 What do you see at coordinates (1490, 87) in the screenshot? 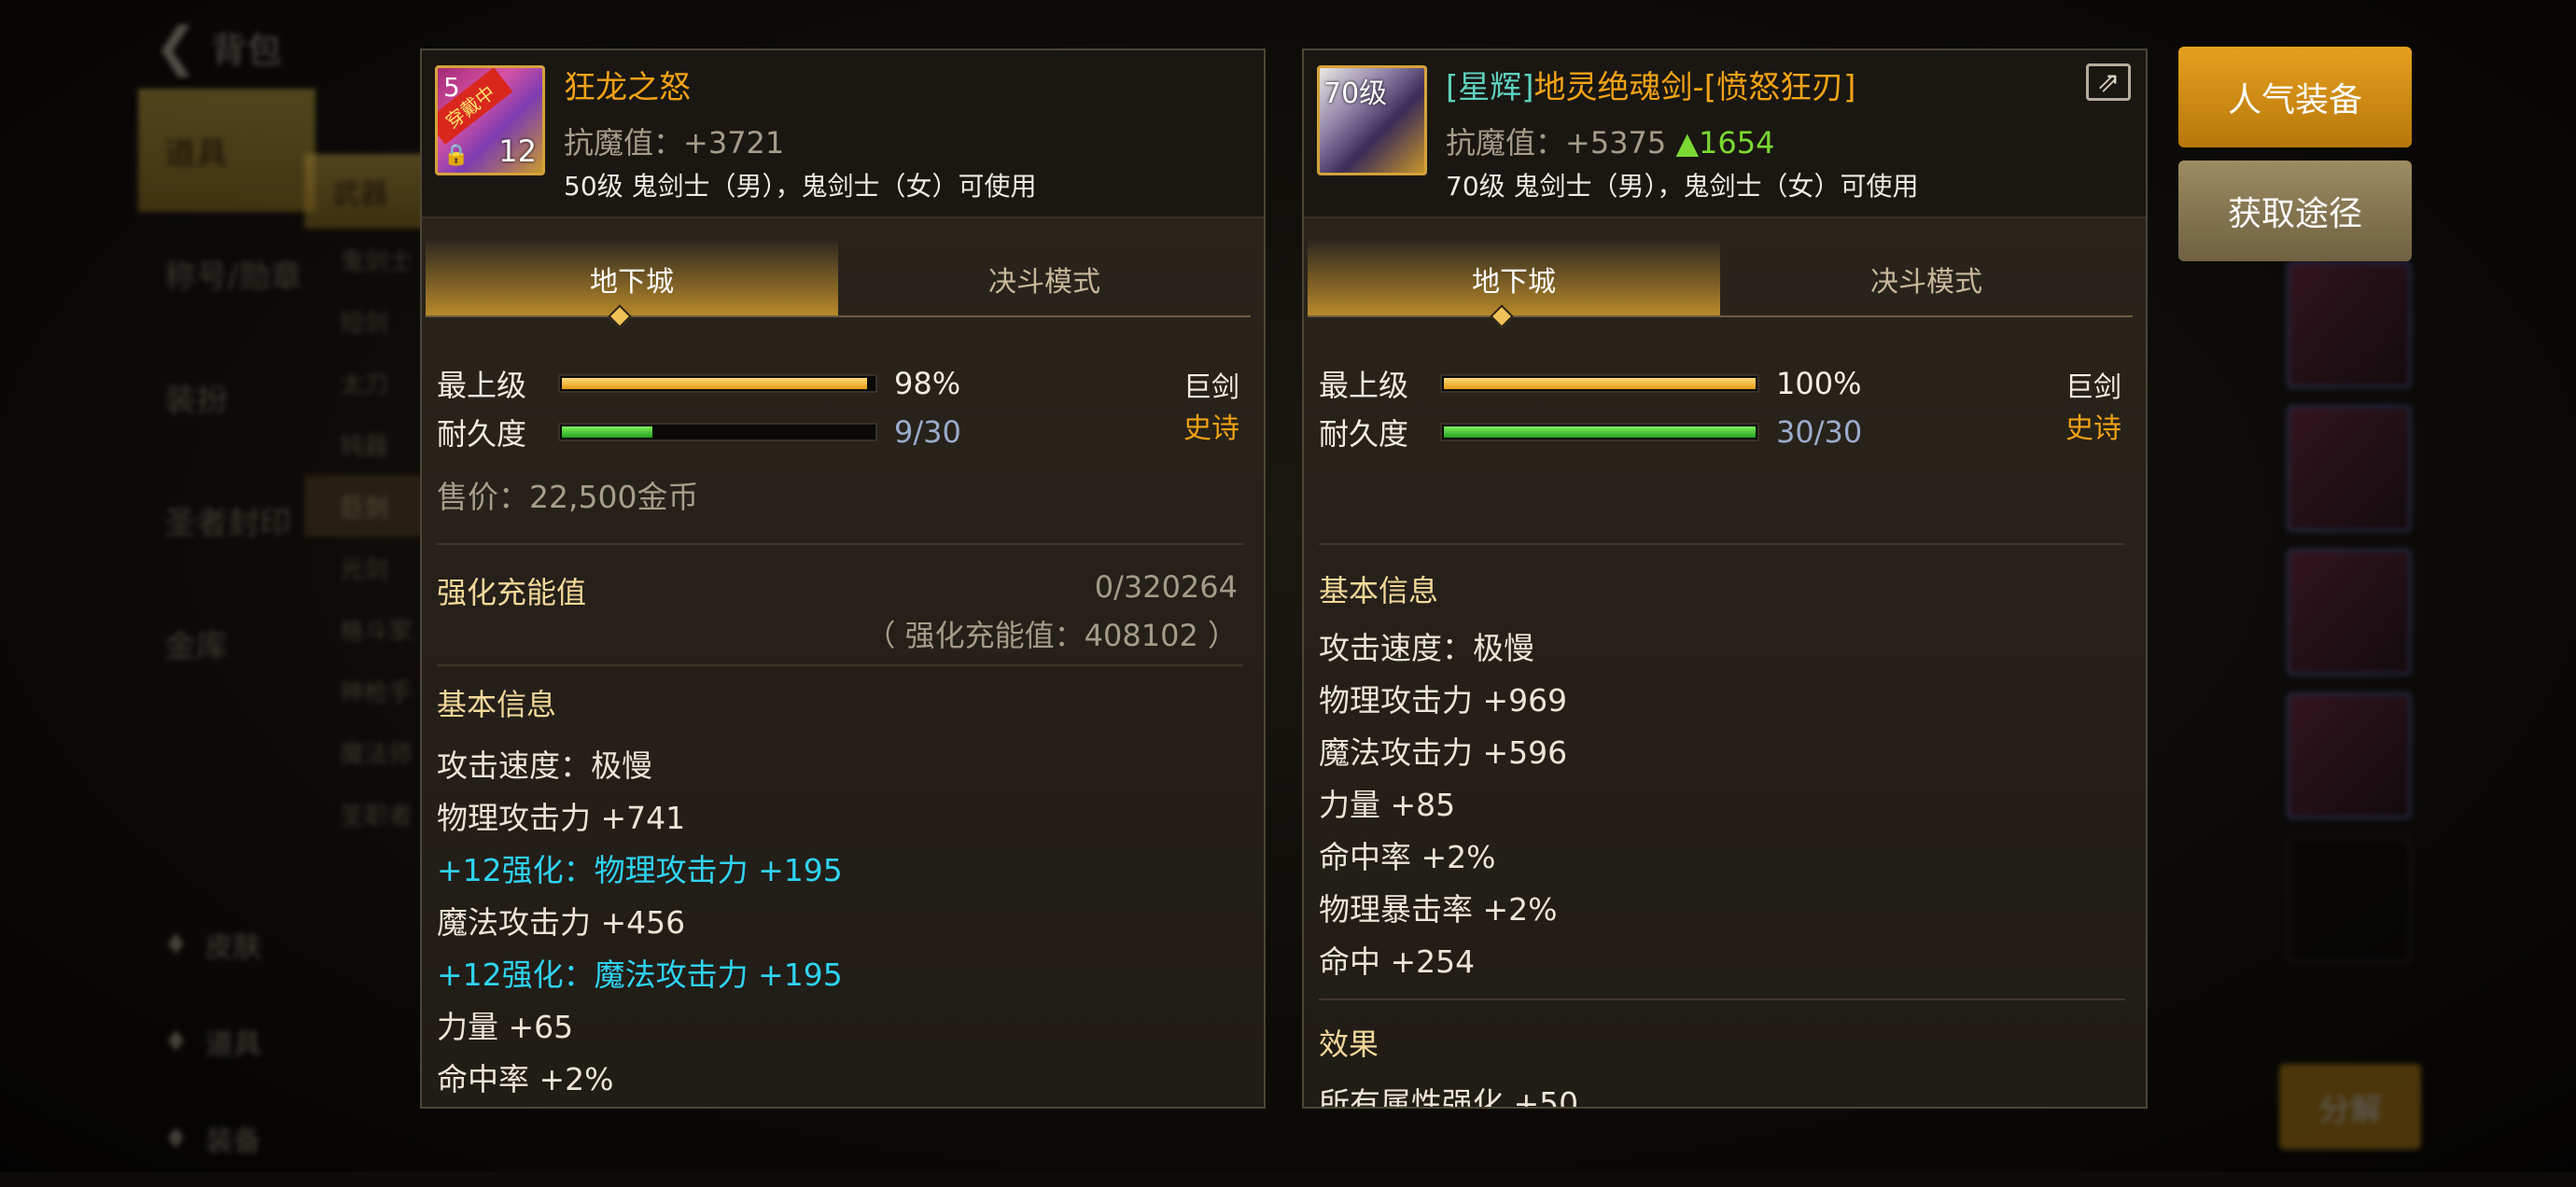
I see `item-name-prefix: [星辉]` at bounding box center [1490, 87].